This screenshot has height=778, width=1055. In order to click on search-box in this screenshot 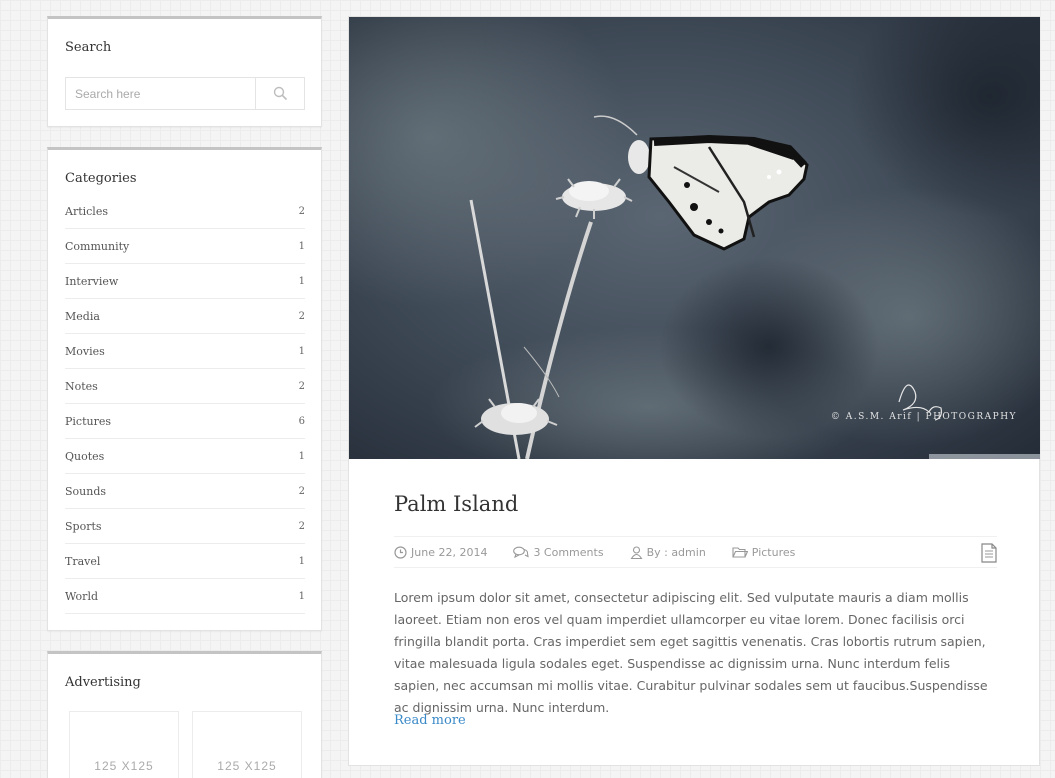, I will do `click(185, 93)`.